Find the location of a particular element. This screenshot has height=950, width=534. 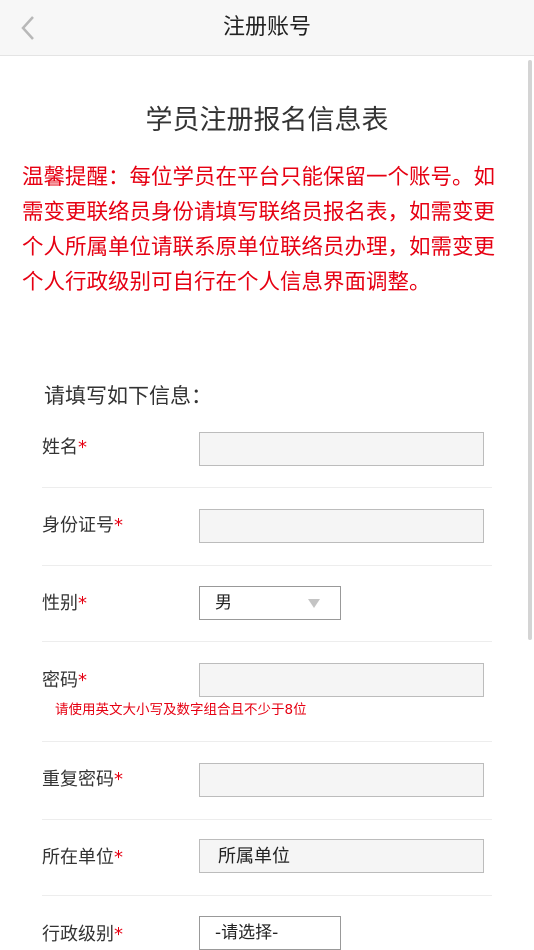

admin-level-select: -请选择- is located at coordinates (270, 933).